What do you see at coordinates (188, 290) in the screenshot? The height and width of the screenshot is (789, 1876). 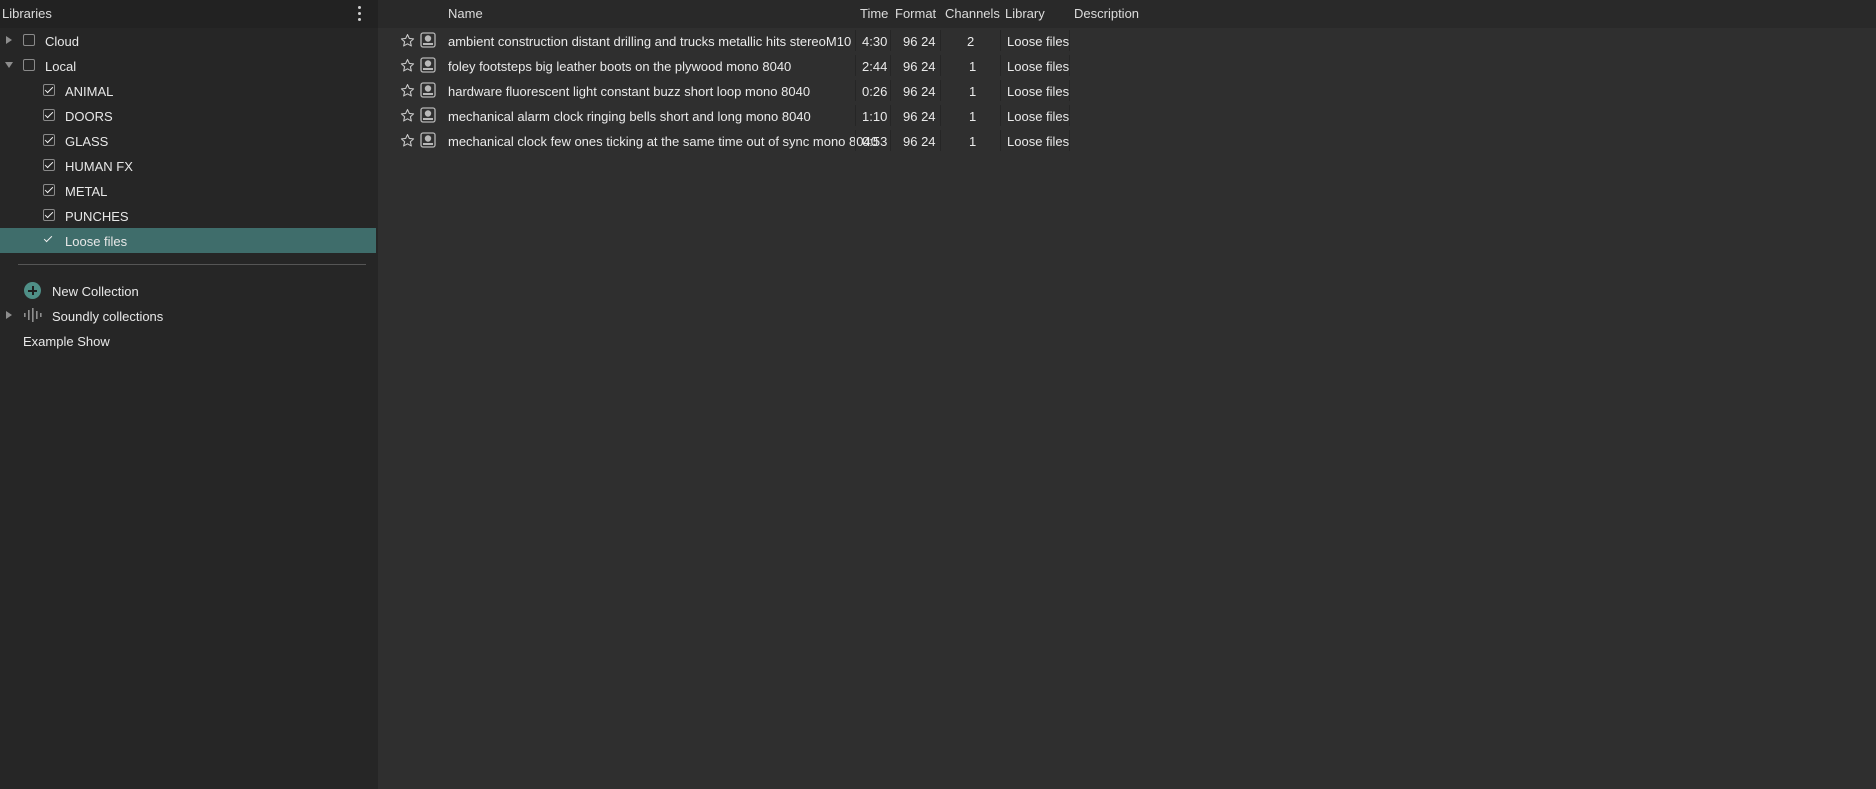 I see `new-collection-button: New Collection` at bounding box center [188, 290].